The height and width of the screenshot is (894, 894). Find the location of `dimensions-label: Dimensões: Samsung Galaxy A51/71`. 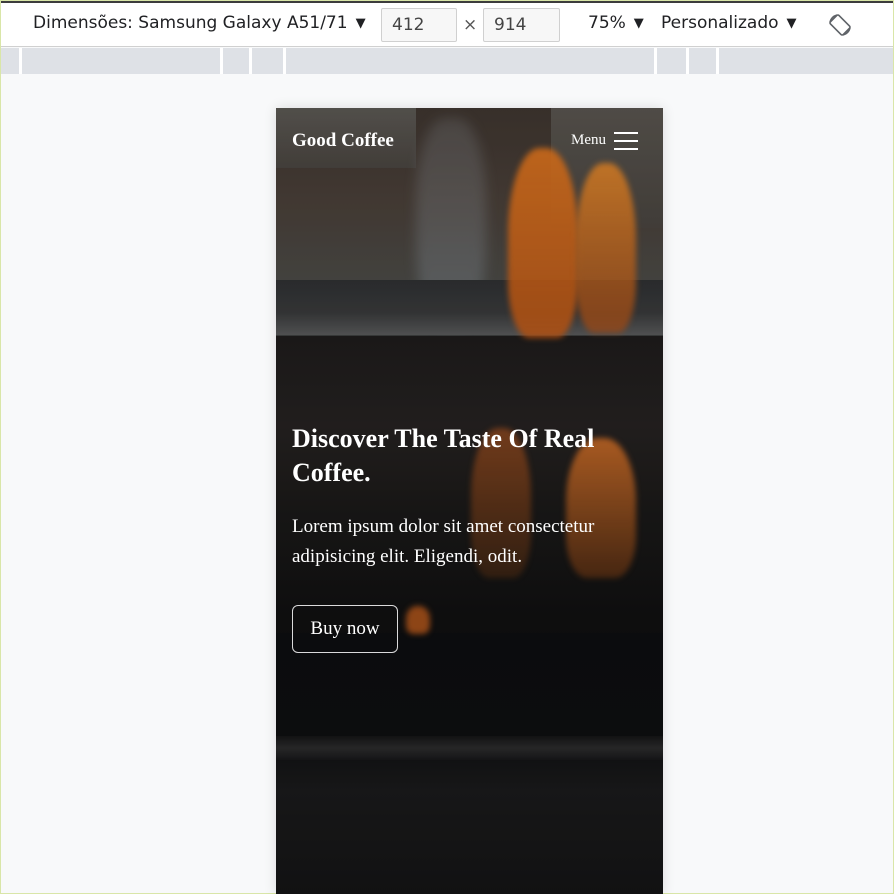

dimensions-label: Dimensões: Samsung Galaxy A51/71 is located at coordinates (190, 23).